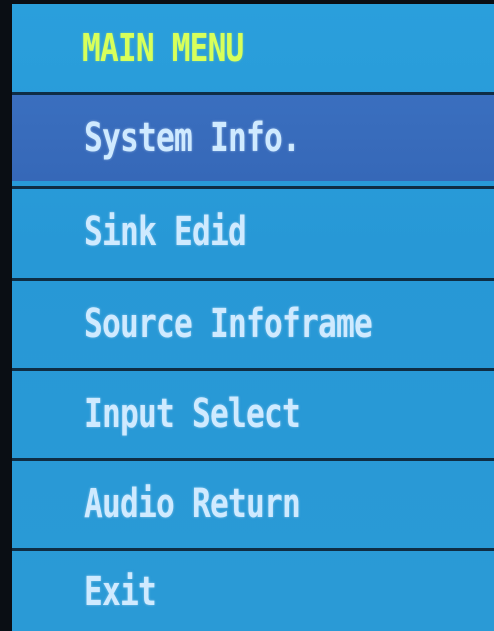 Image resolution: width=494 pixels, height=631 pixels. Describe the element at coordinates (228, 324) in the screenshot. I see `menu-item-label: Source Infoframe` at that location.